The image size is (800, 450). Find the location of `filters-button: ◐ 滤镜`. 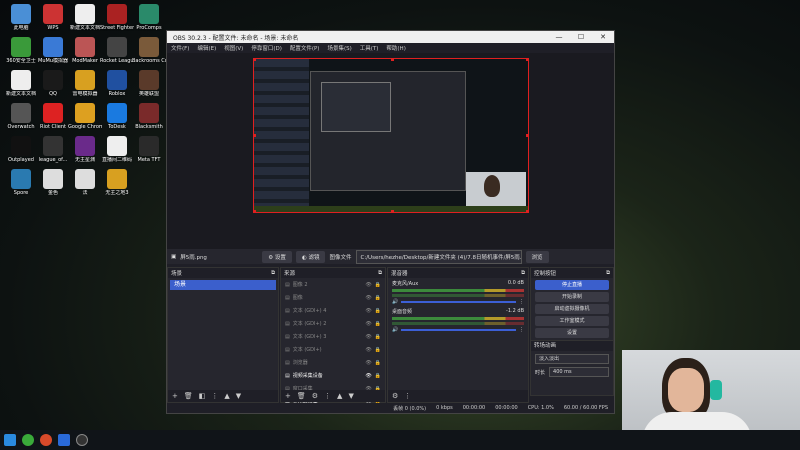

filters-button: ◐ 滤镜 is located at coordinates (310, 256).